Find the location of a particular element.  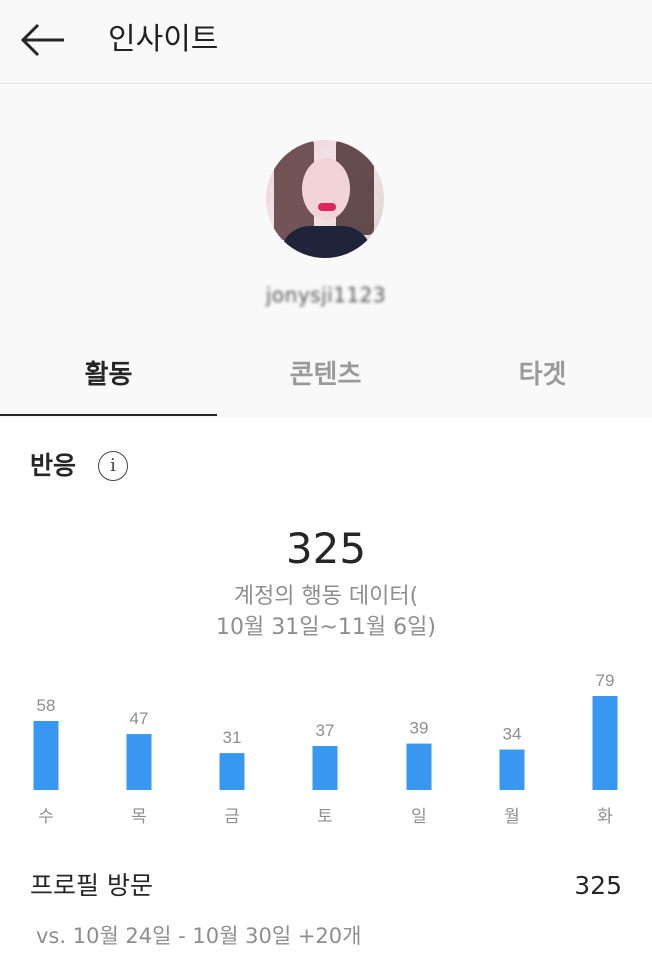

back-button is located at coordinates (43, 40).